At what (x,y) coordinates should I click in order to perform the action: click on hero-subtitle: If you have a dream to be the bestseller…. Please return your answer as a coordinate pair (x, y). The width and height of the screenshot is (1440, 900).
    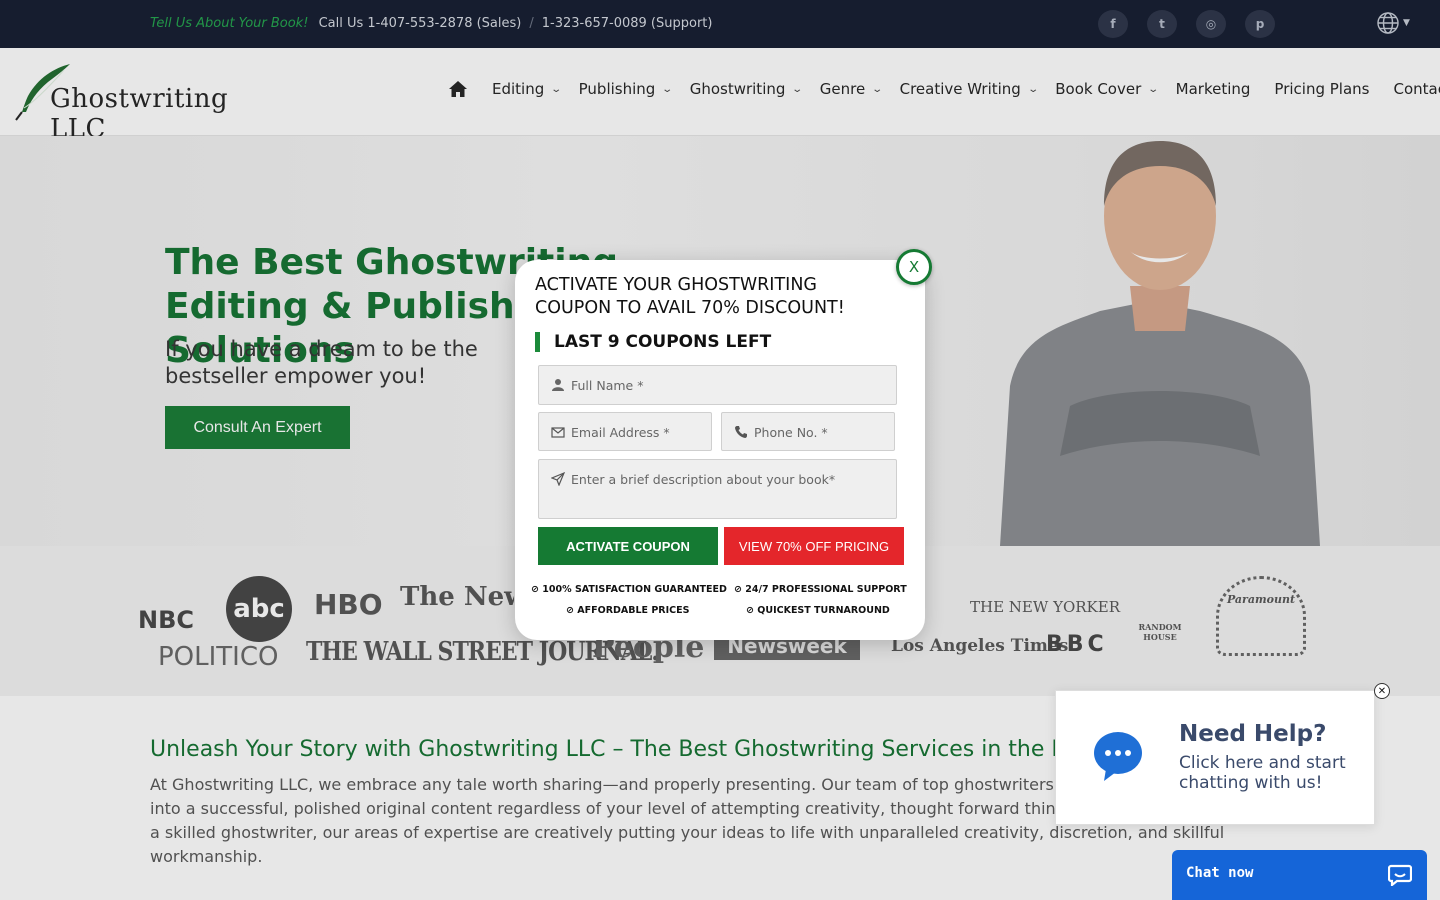
    Looking at the image, I should click on (321, 362).